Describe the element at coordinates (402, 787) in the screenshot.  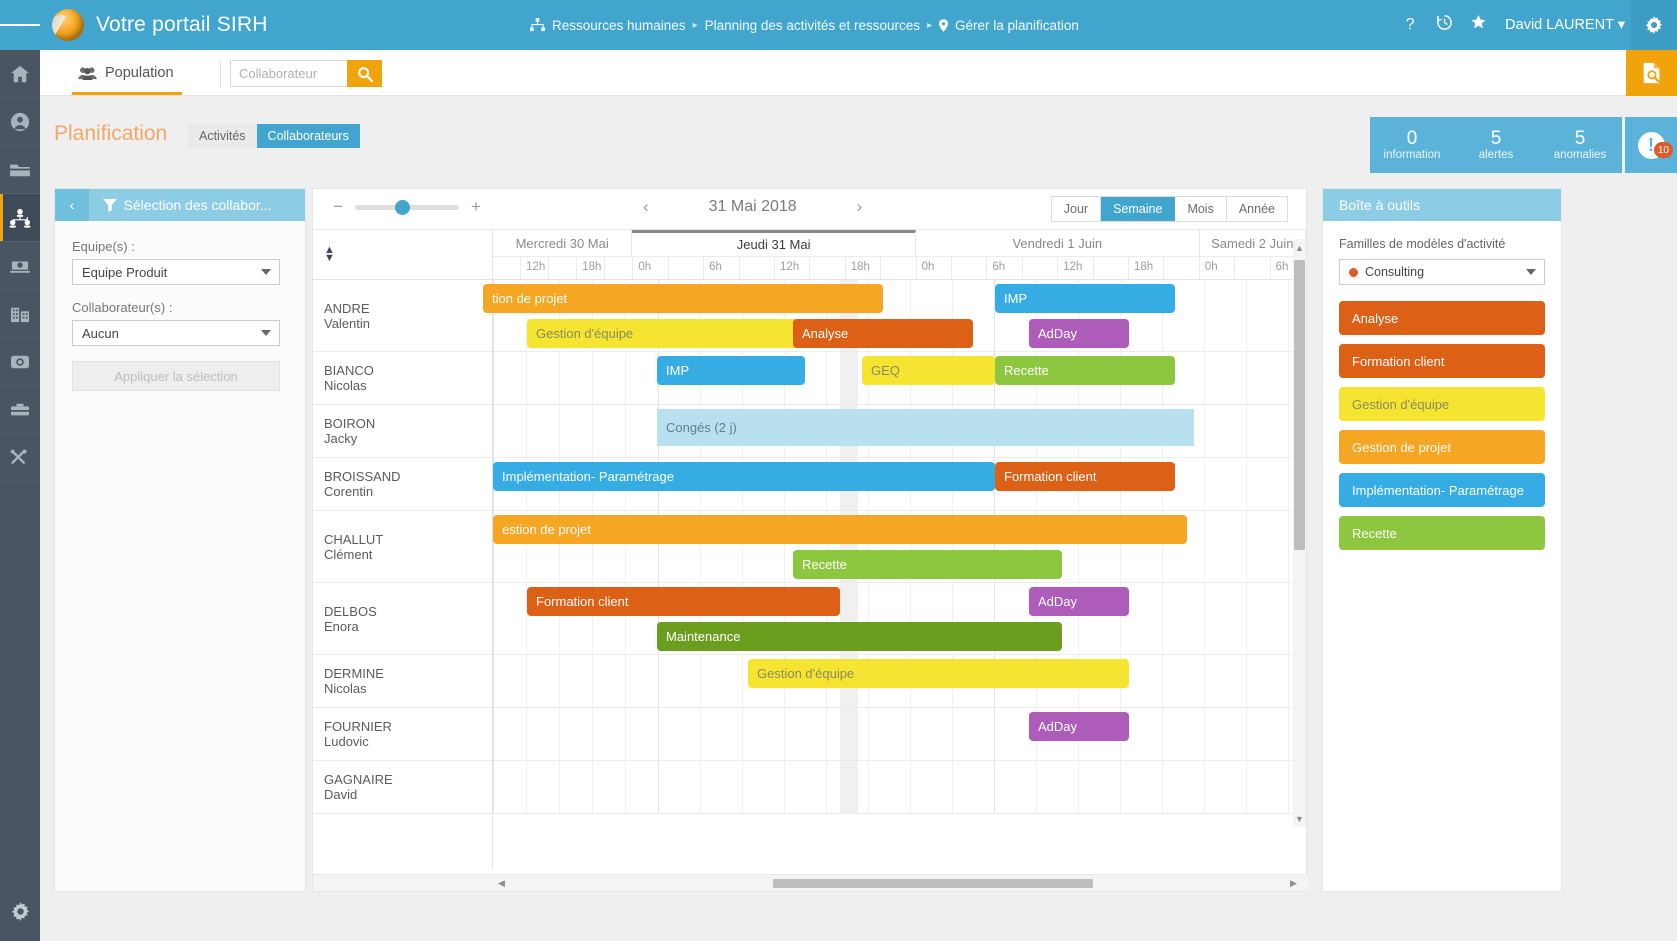
I see `gantt-row-label: GAGNAIRE David` at that location.